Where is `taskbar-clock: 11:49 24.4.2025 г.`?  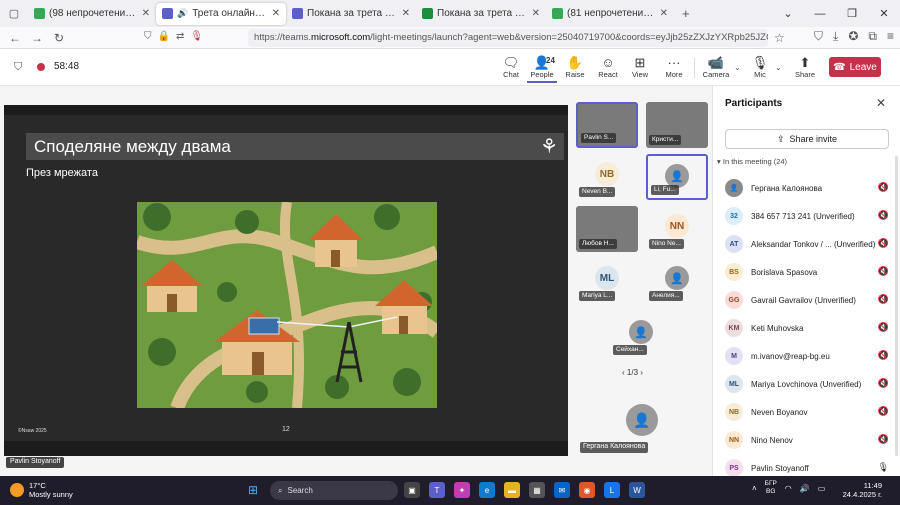
taskbar-clock: 11:49 24.4.2025 г. is located at coordinates (862, 490).